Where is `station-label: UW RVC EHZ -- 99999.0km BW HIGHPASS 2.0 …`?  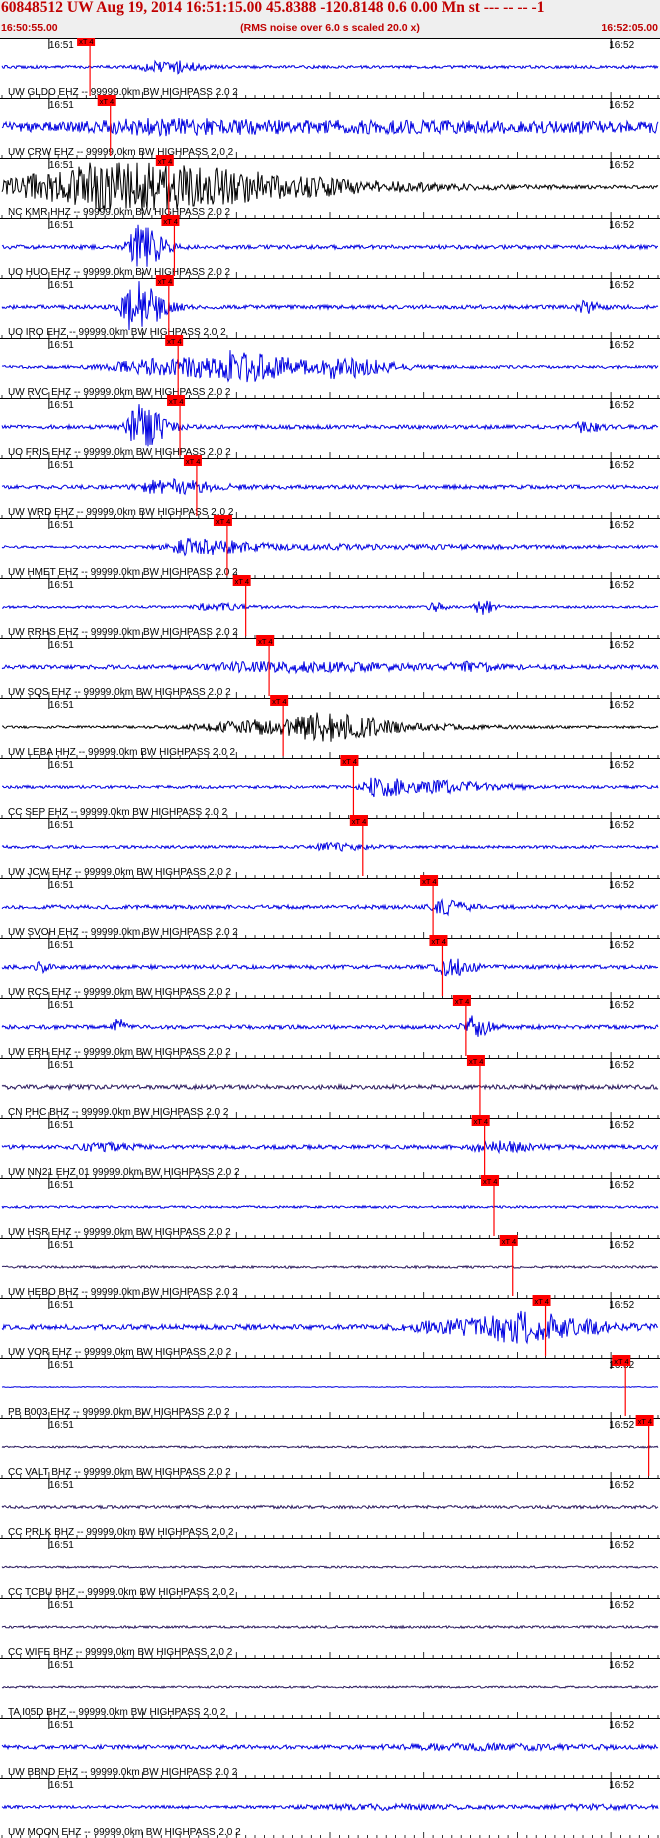
station-label: UW RVC EHZ -- 99999.0km BW HIGHPASS 2.0 … is located at coordinates (119, 392).